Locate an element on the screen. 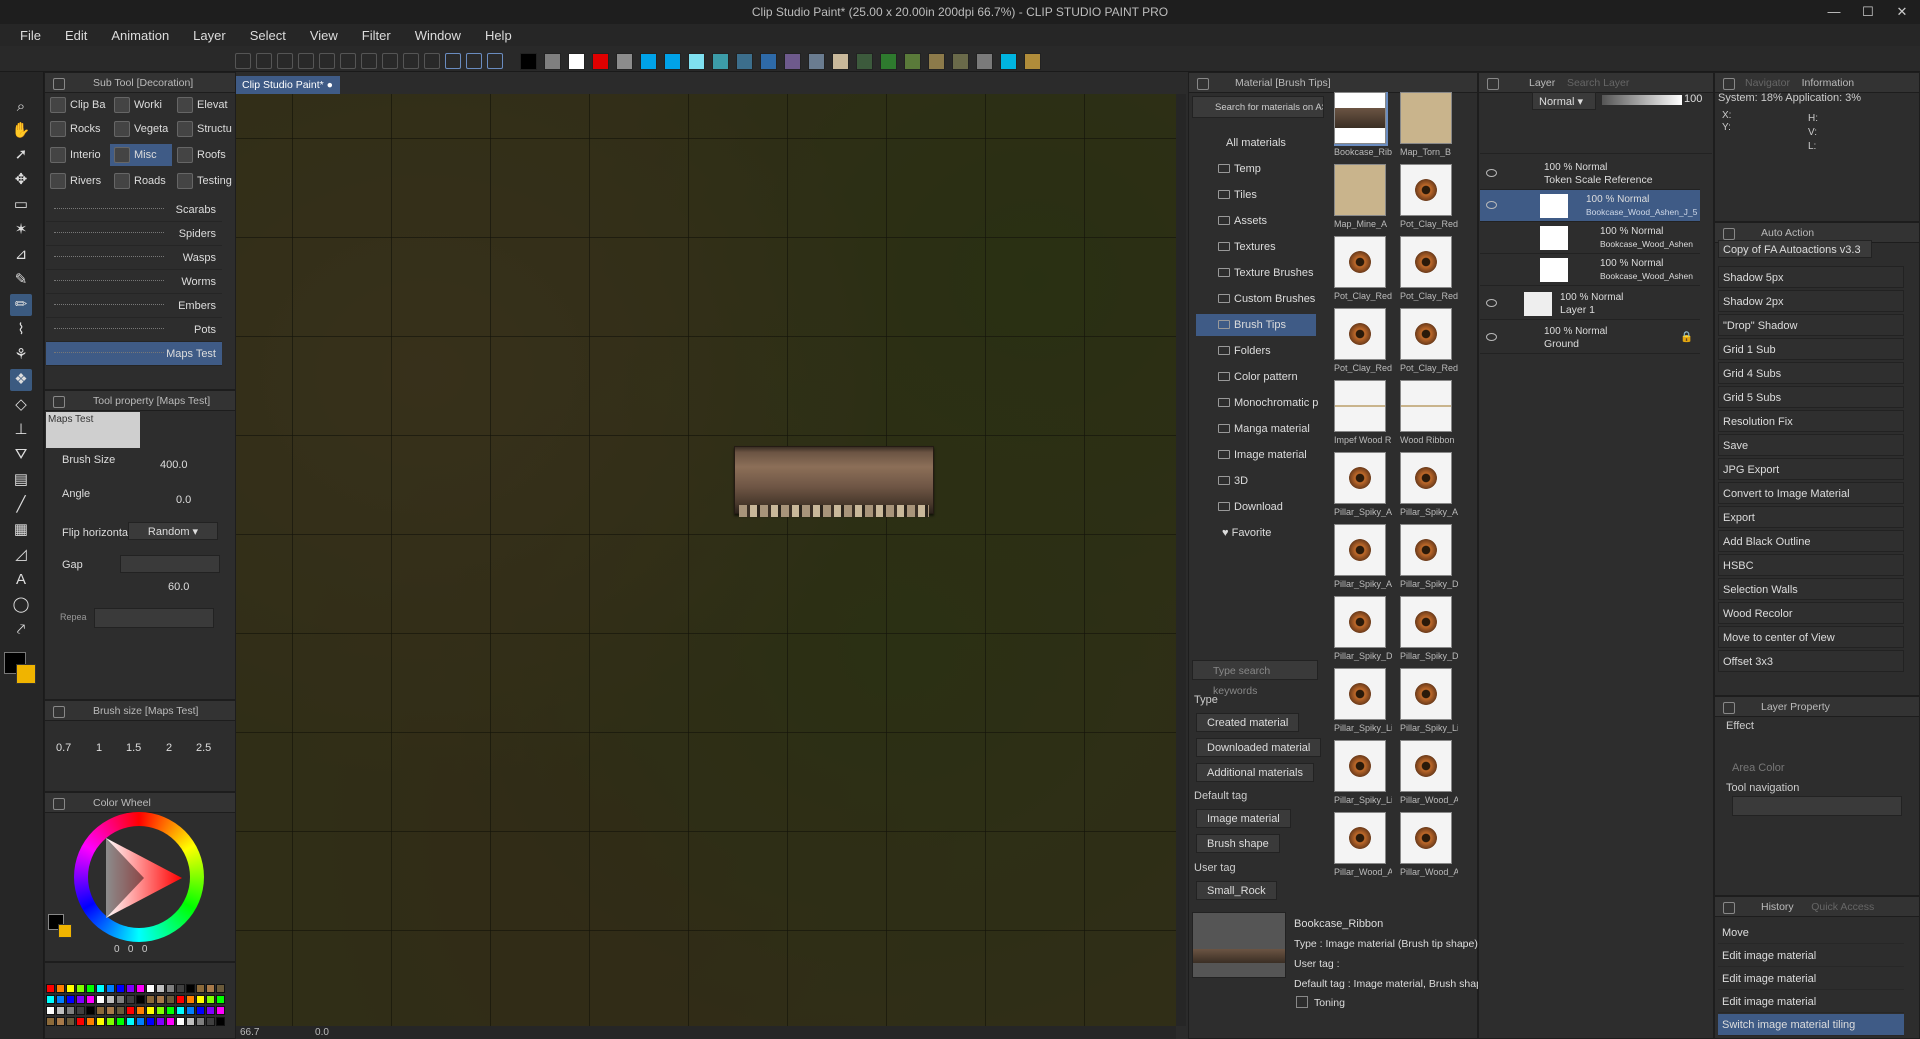  subtool-group-misc: Misc is located at coordinates (141, 155).